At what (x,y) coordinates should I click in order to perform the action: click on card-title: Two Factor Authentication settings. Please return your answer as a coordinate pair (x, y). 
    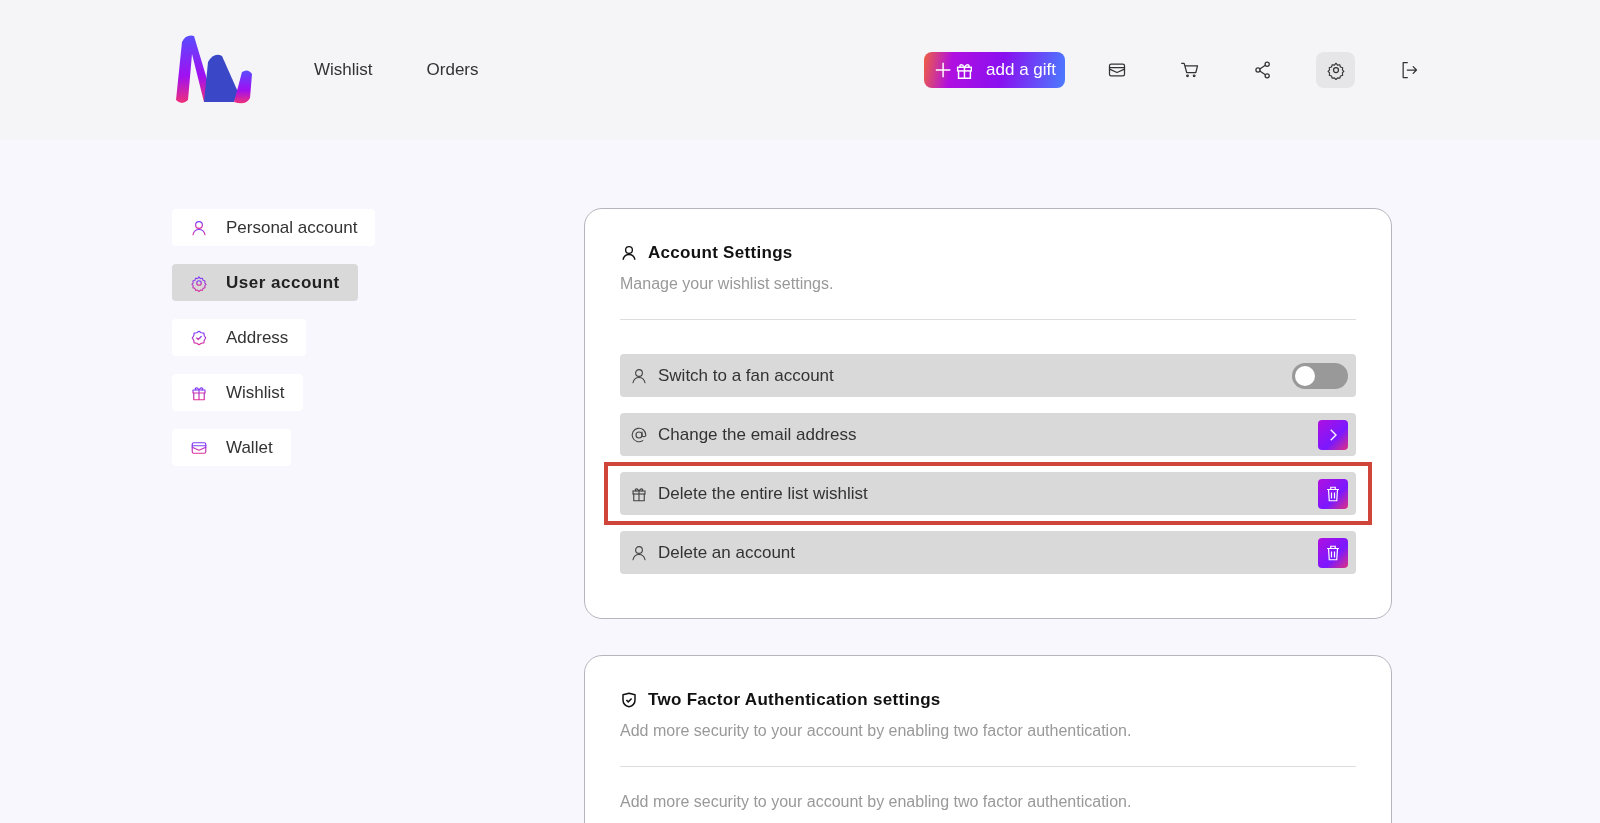
    Looking at the image, I should click on (794, 700).